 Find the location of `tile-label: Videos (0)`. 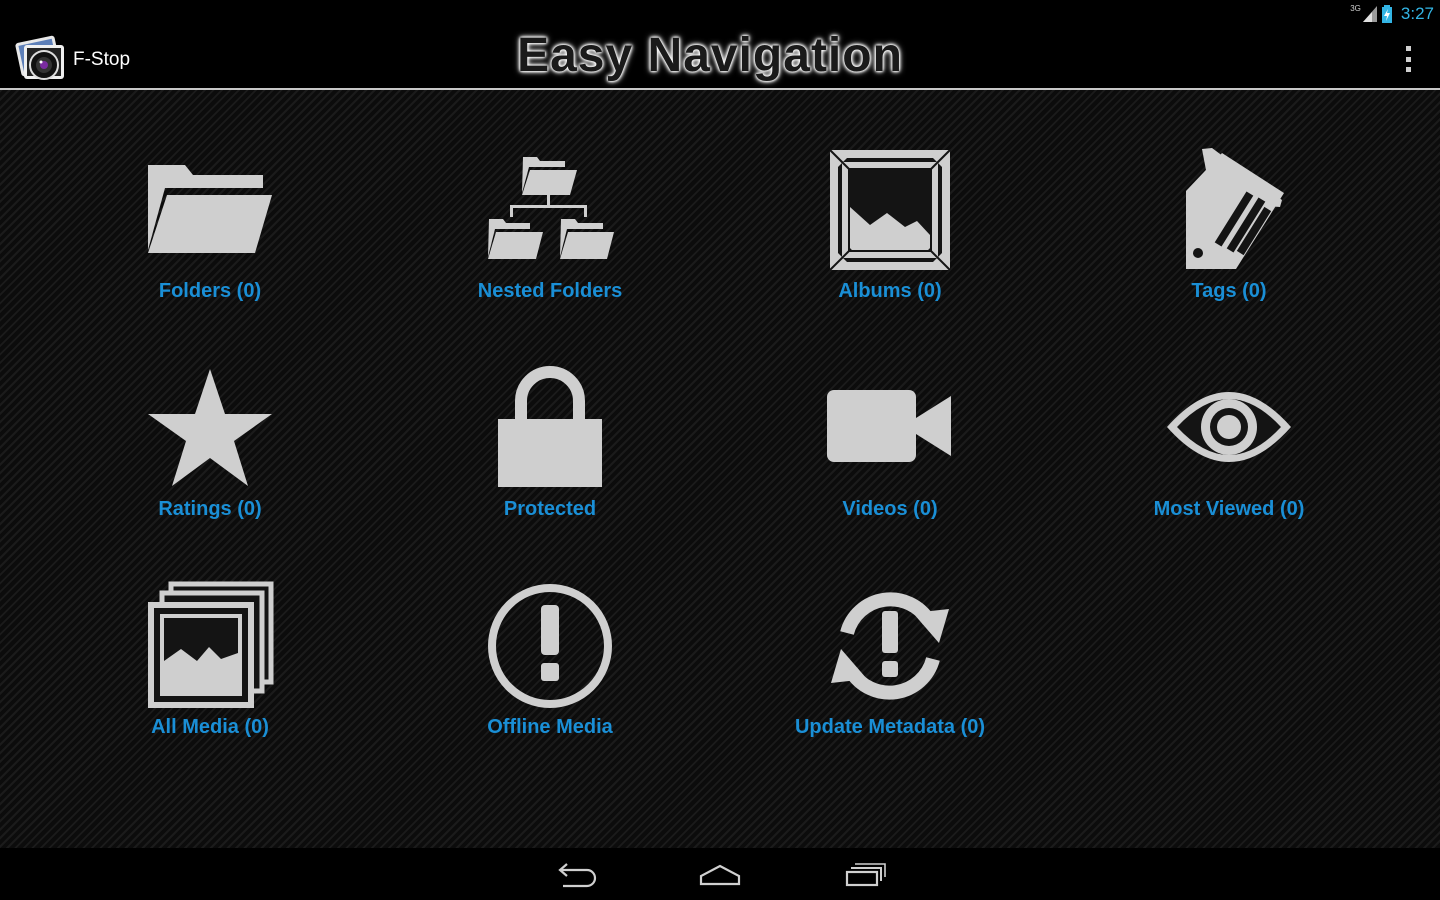

tile-label: Videos (0) is located at coordinates (890, 509).